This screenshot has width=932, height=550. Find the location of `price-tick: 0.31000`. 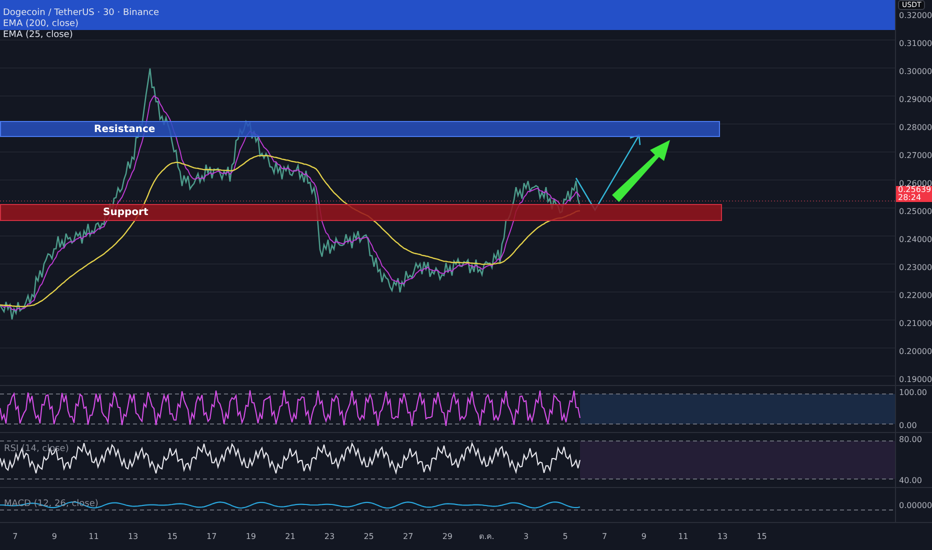

price-tick: 0.31000 is located at coordinates (915, 44).